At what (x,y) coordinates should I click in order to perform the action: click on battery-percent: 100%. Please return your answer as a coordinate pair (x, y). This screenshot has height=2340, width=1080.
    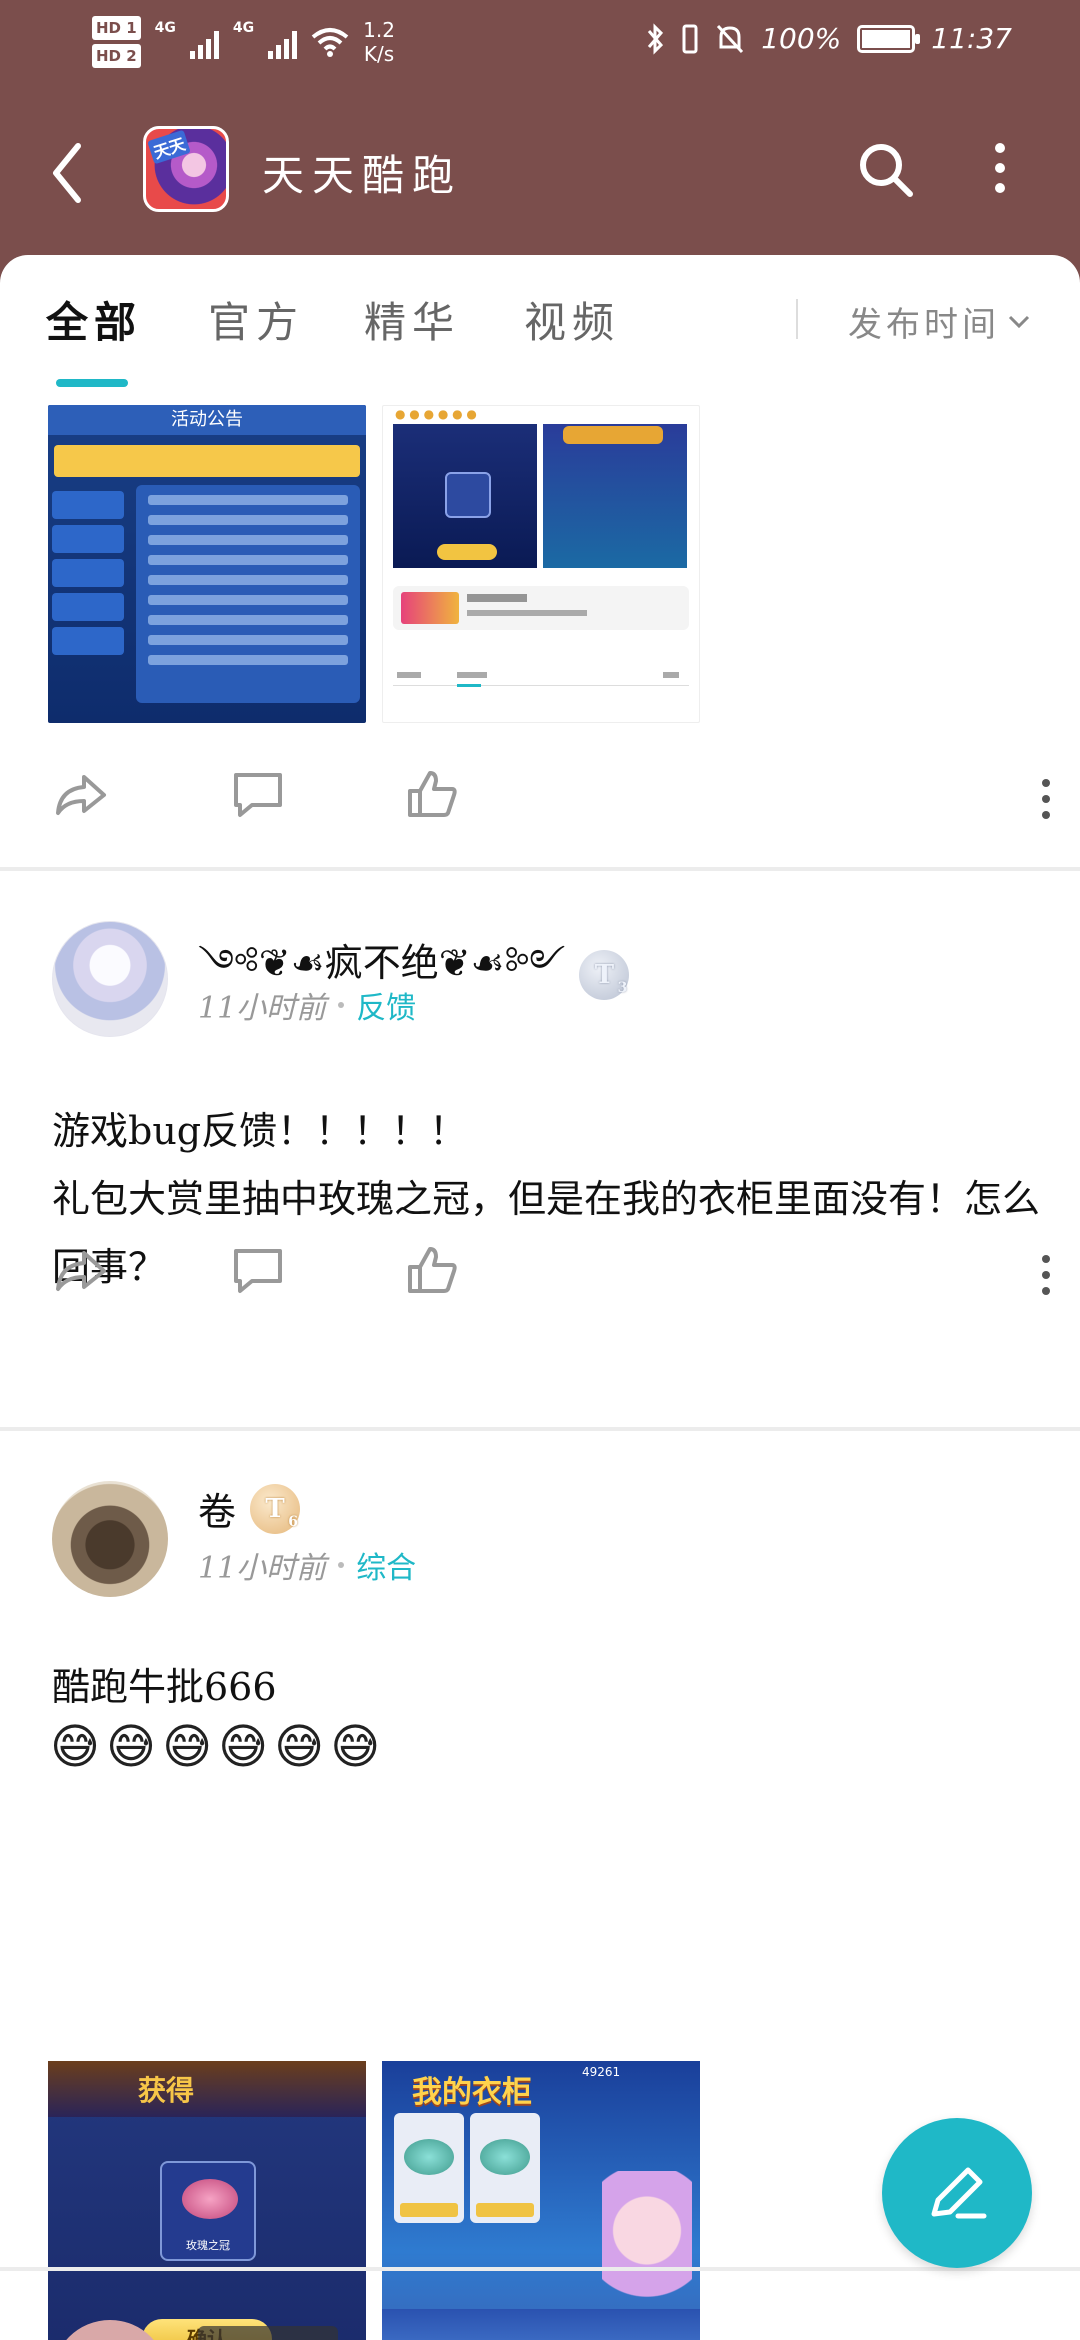
    Looking at the image, I should click on (801, 38).